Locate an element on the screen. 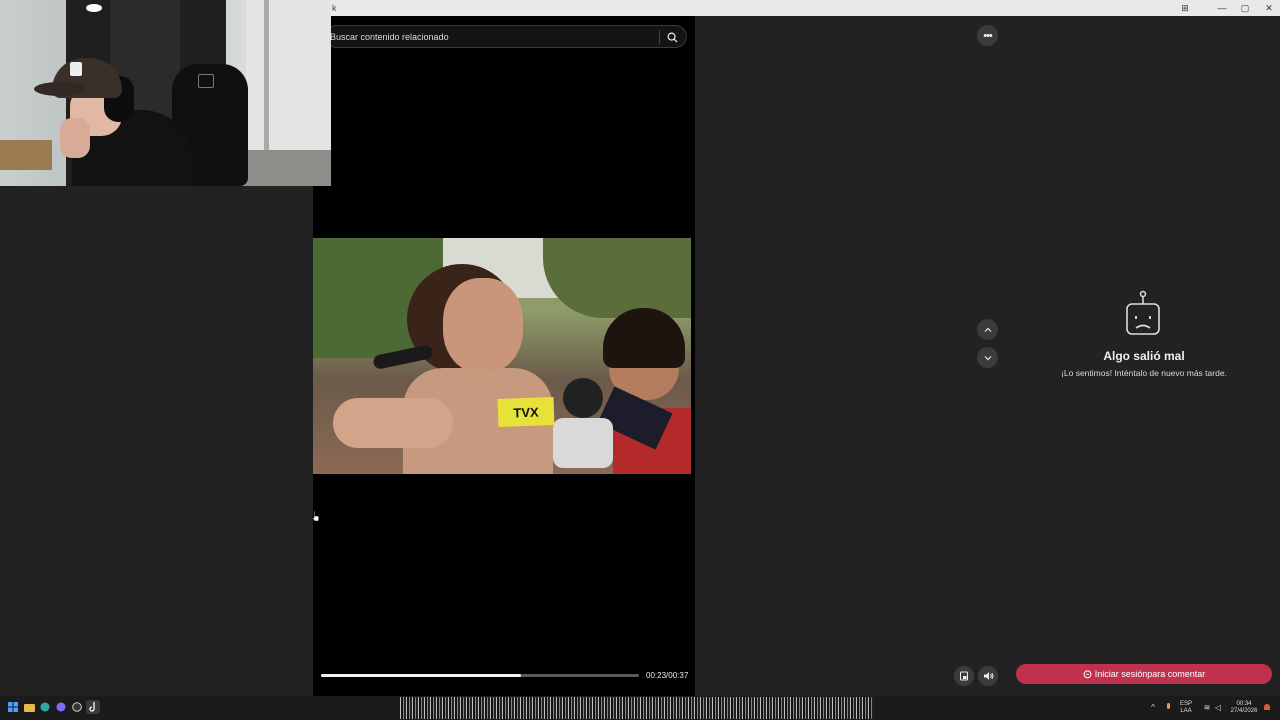  volume-icon is located at coordinates (988, 676).